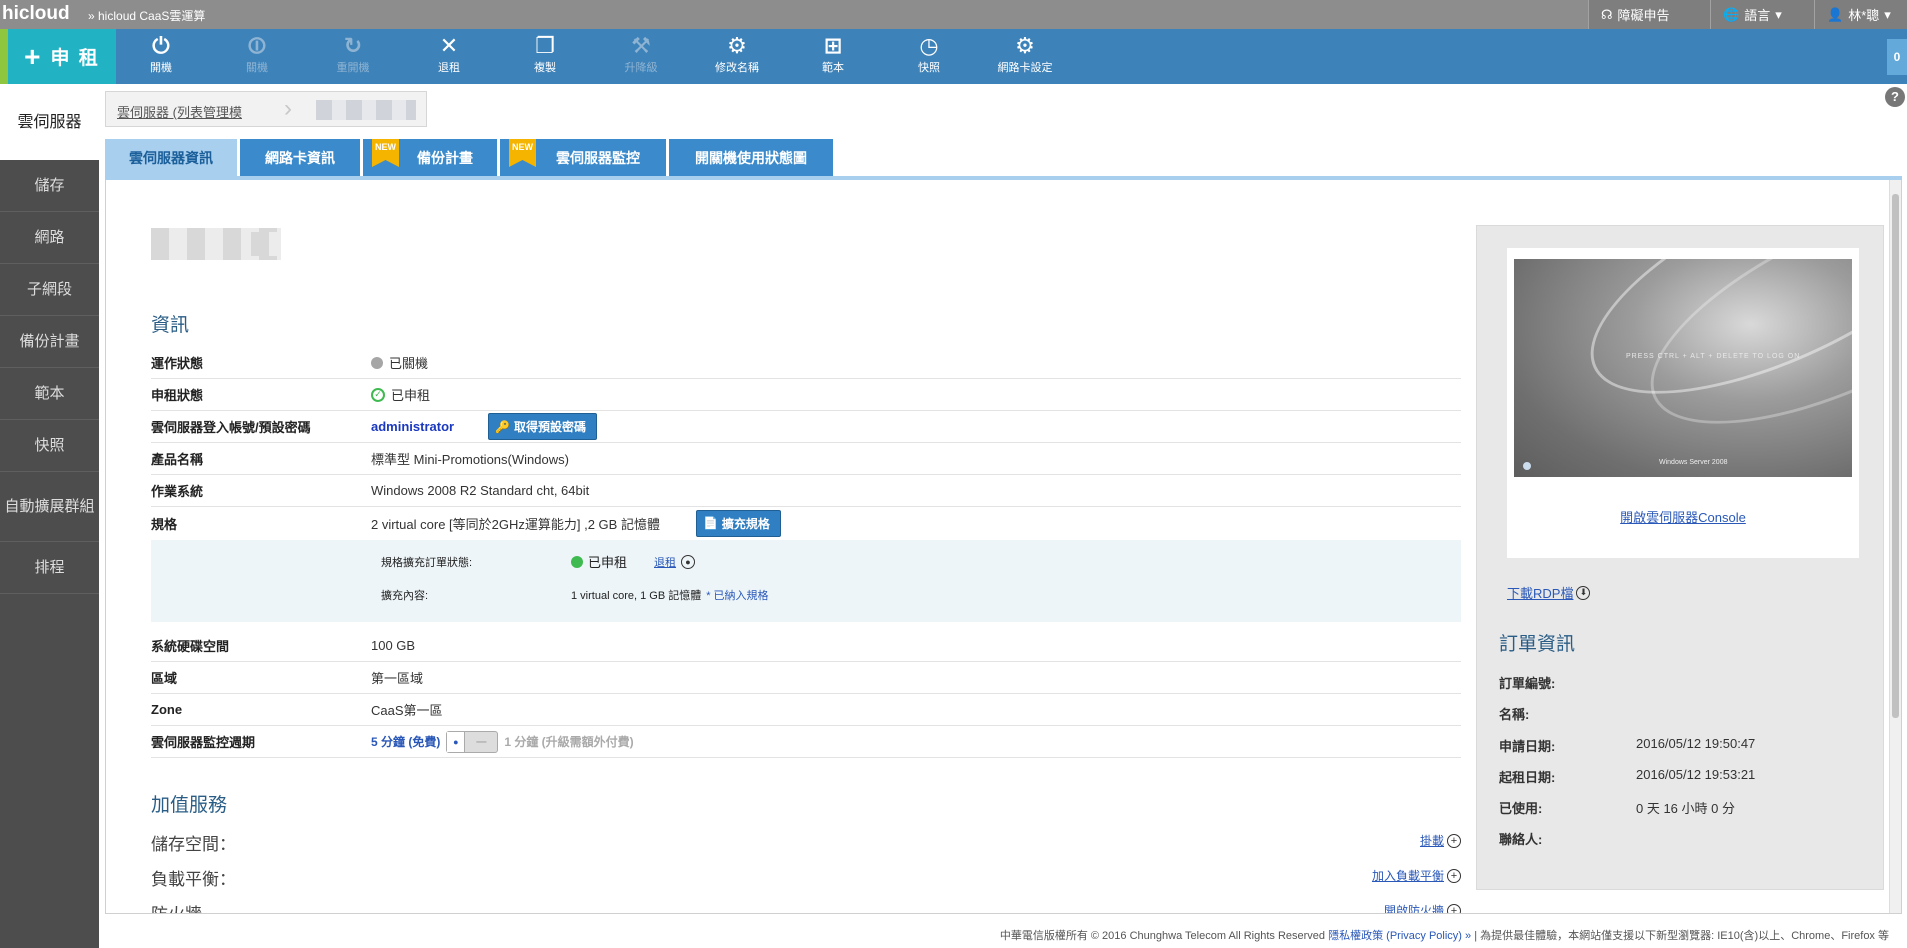 The height and width of the screenshot is (948, 1907). Describe the element at coordinates (377, 362) in the screenshot. I see `status-dot-off` at that location.